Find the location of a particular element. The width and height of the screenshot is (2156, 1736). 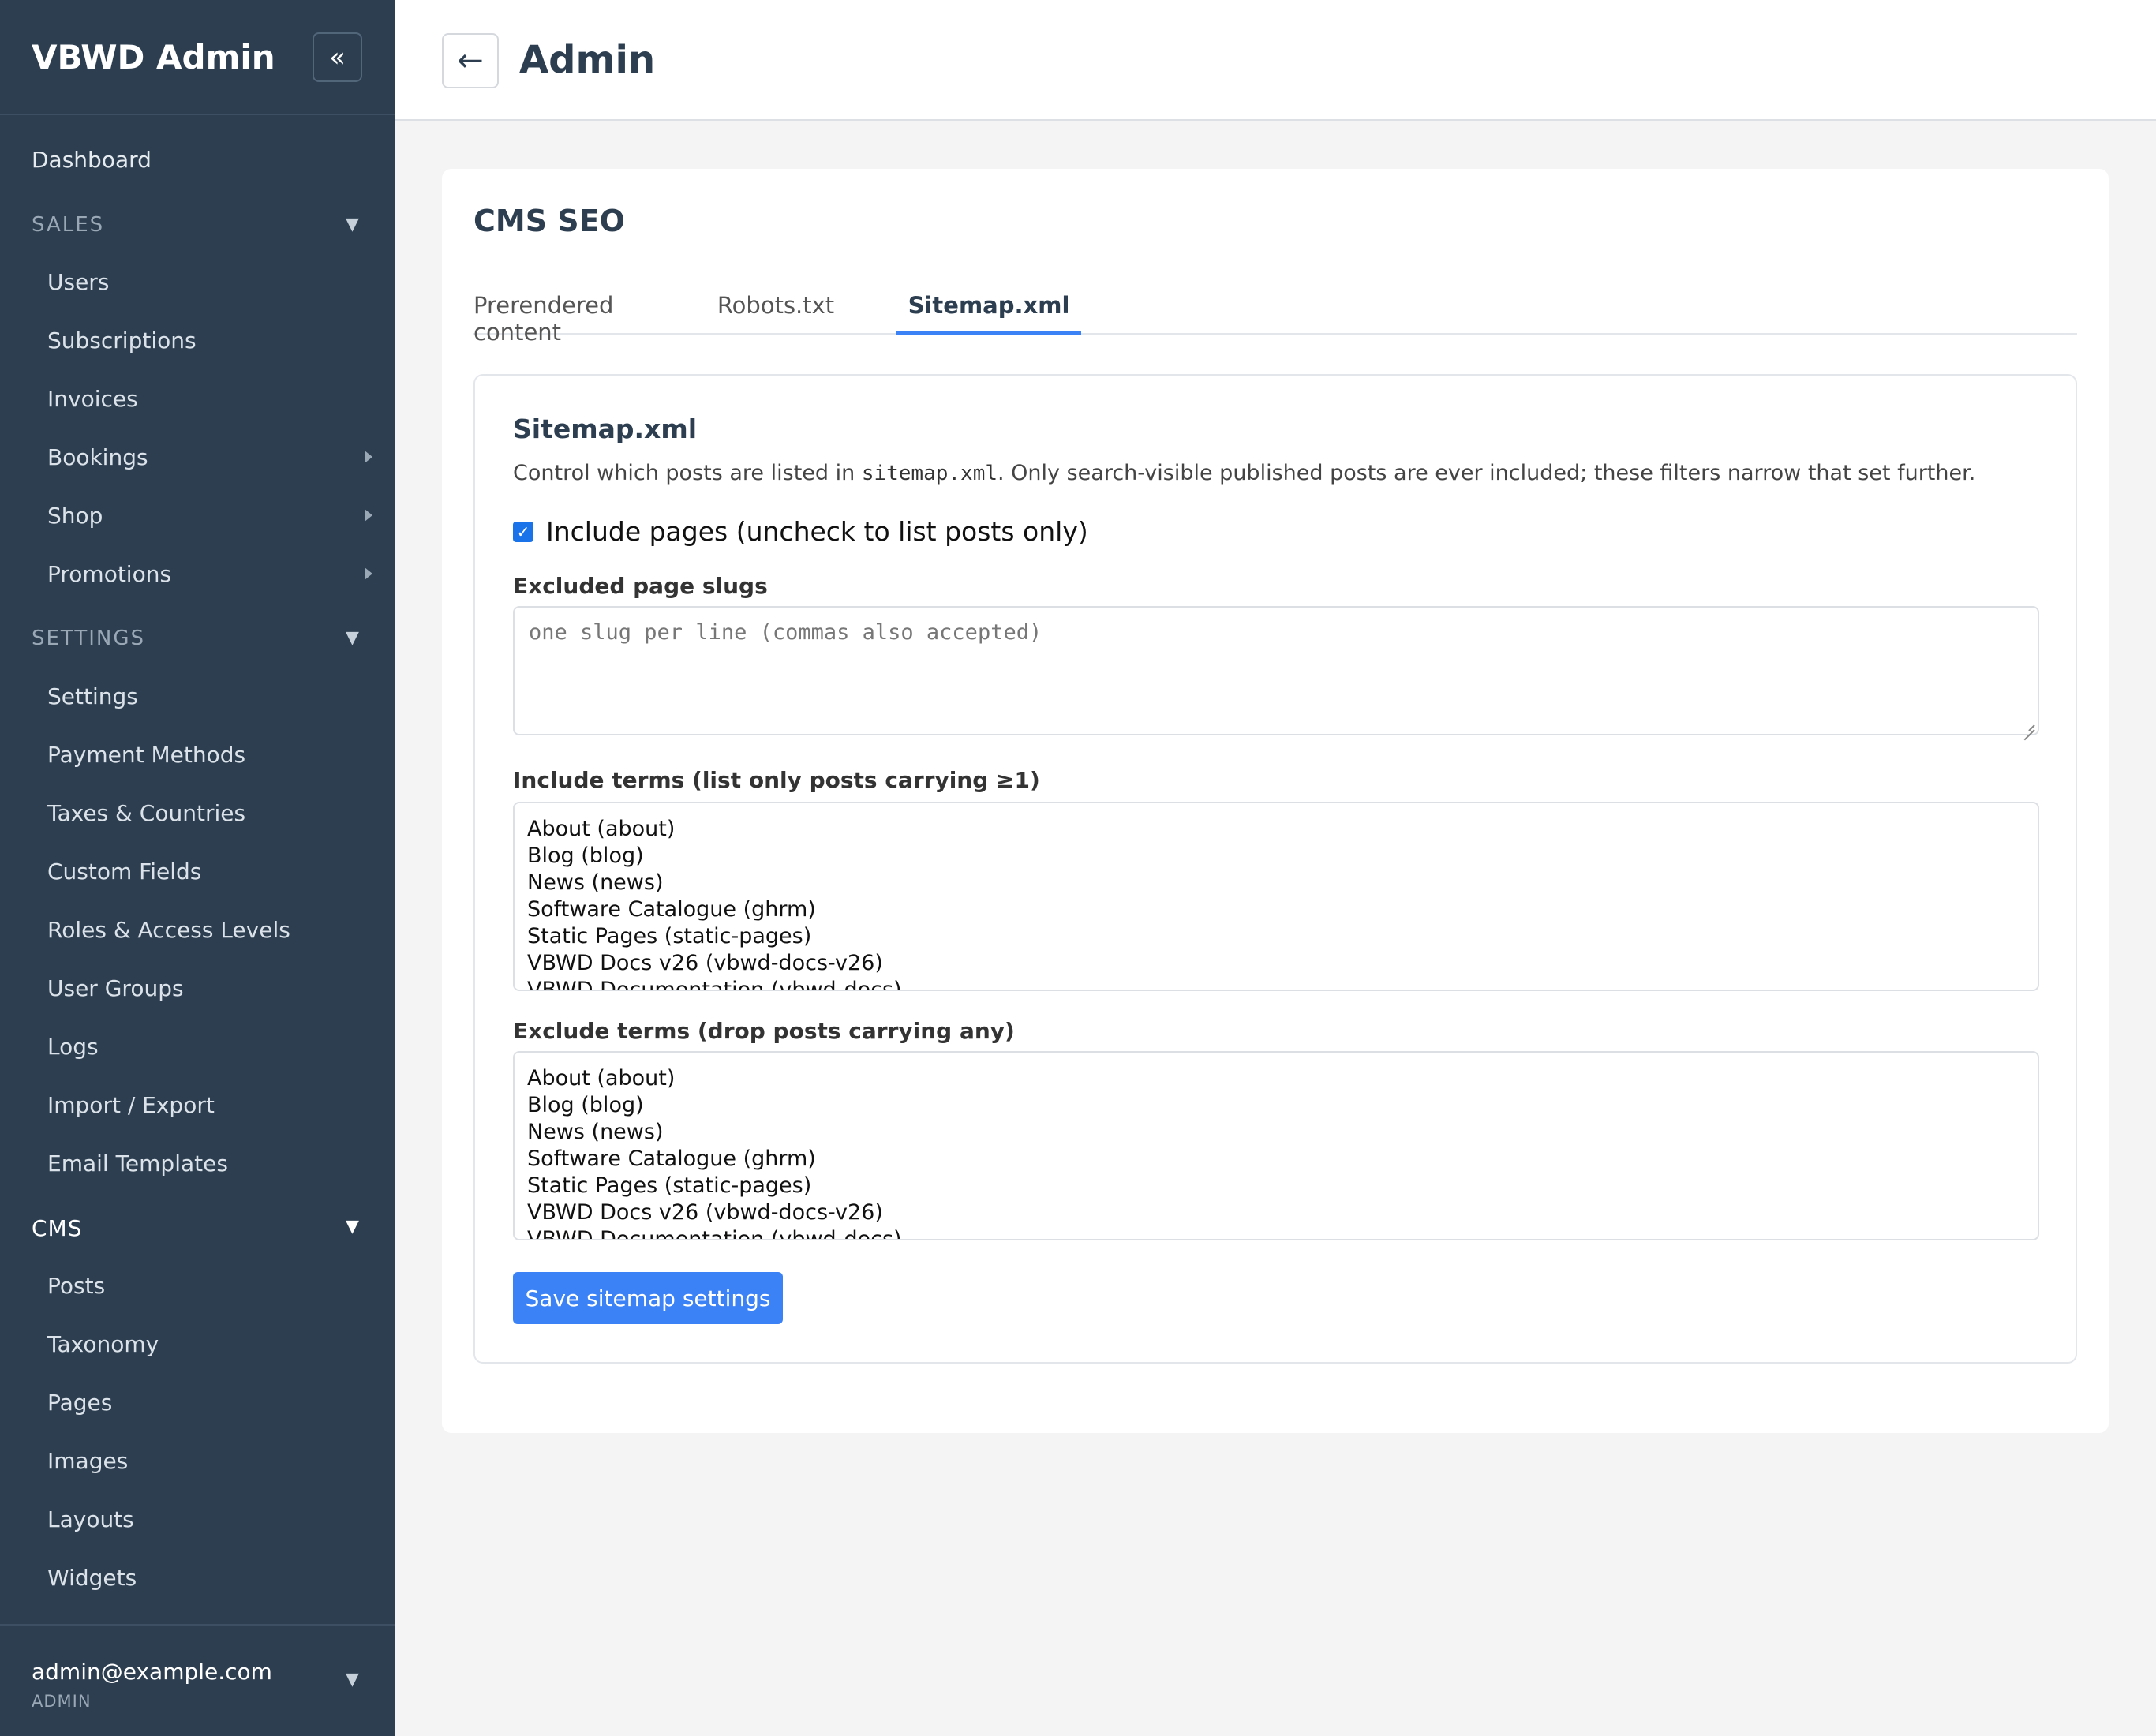

panel-title: Sitemap.xml is located at coordinates (605, 428).